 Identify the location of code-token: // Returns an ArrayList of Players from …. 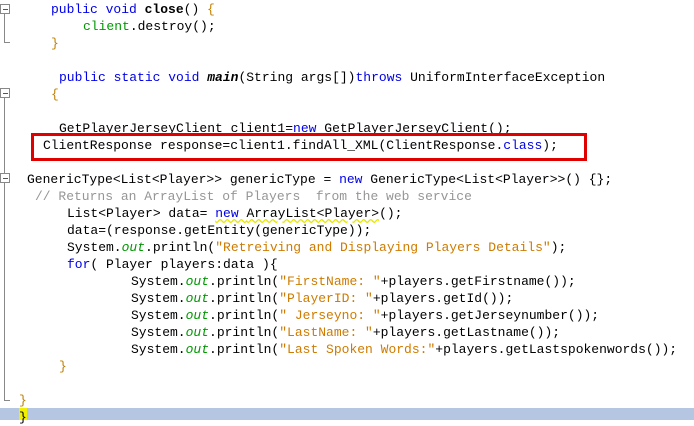
(253, 196).